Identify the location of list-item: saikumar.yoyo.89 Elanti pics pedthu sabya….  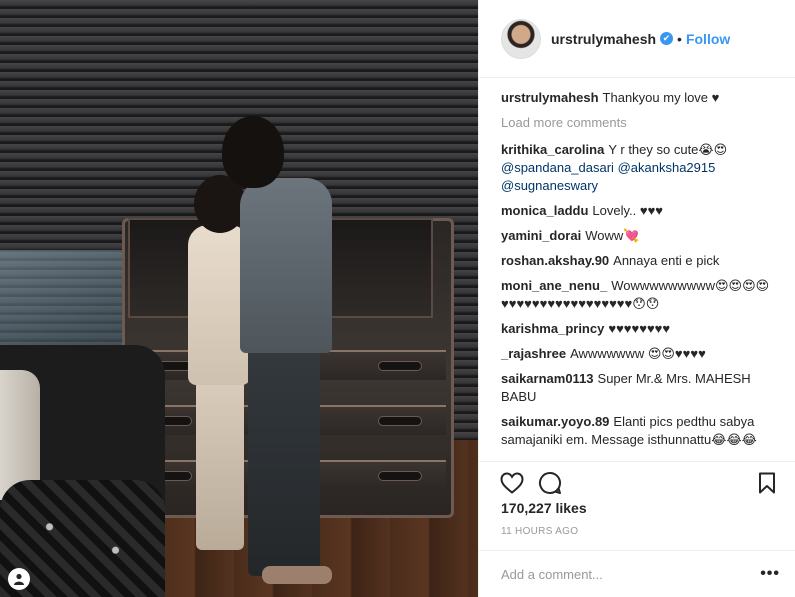
(645, 431).